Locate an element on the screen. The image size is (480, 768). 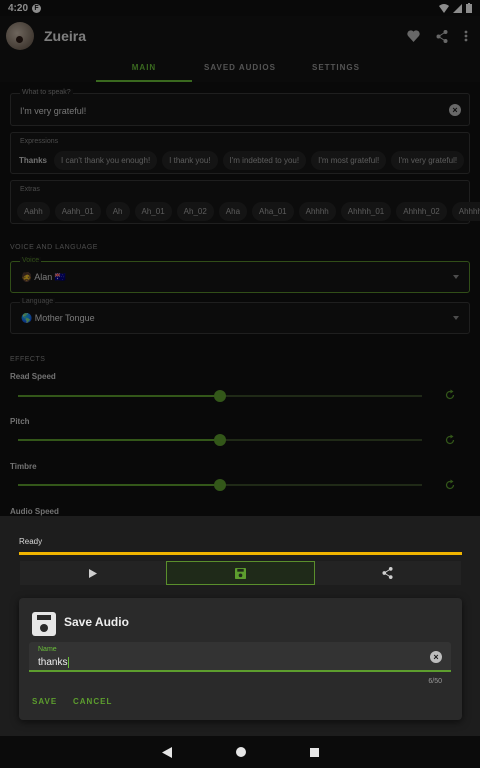
home-icon is located at coordinates (240, 752).